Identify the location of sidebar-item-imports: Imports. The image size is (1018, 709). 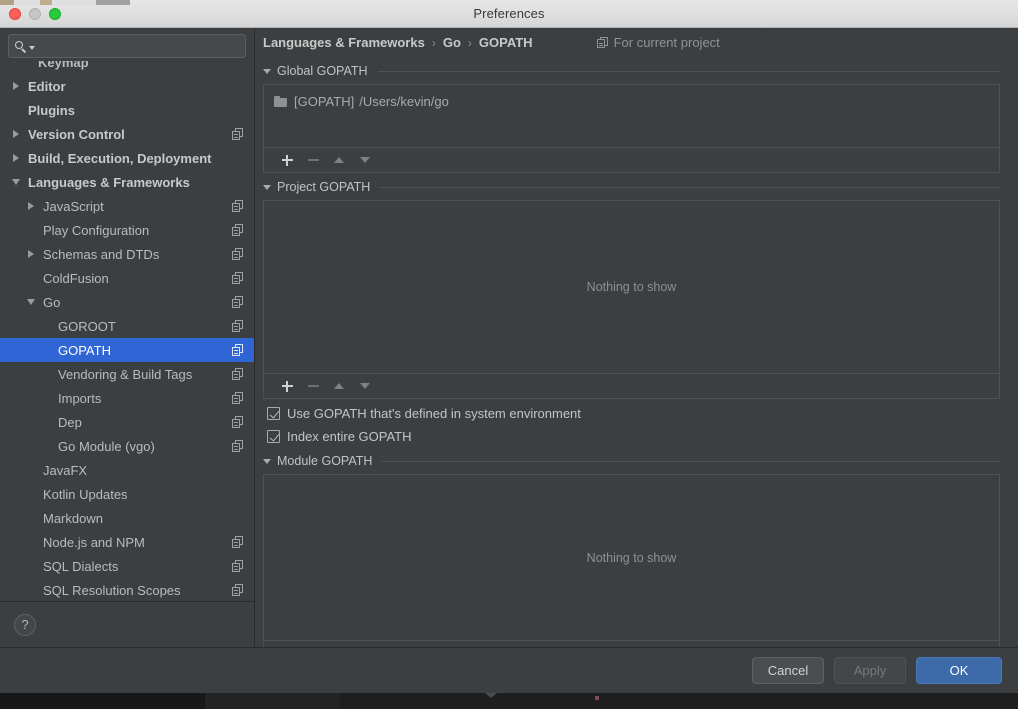
(127, 398).